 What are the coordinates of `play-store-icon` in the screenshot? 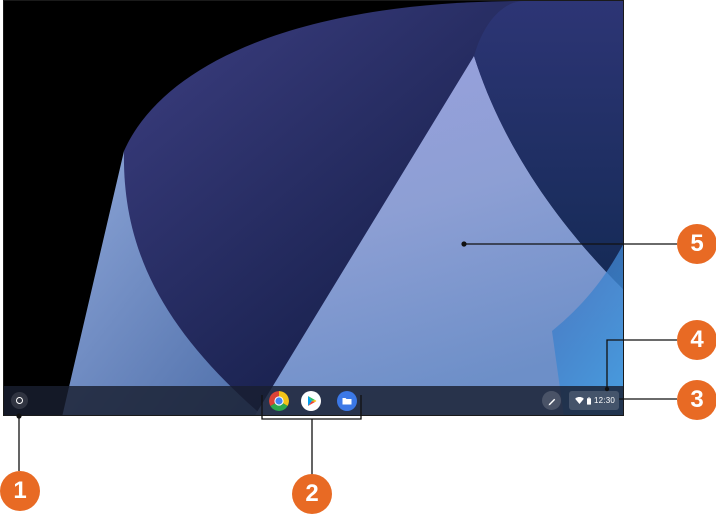 It's located at (311, 401).